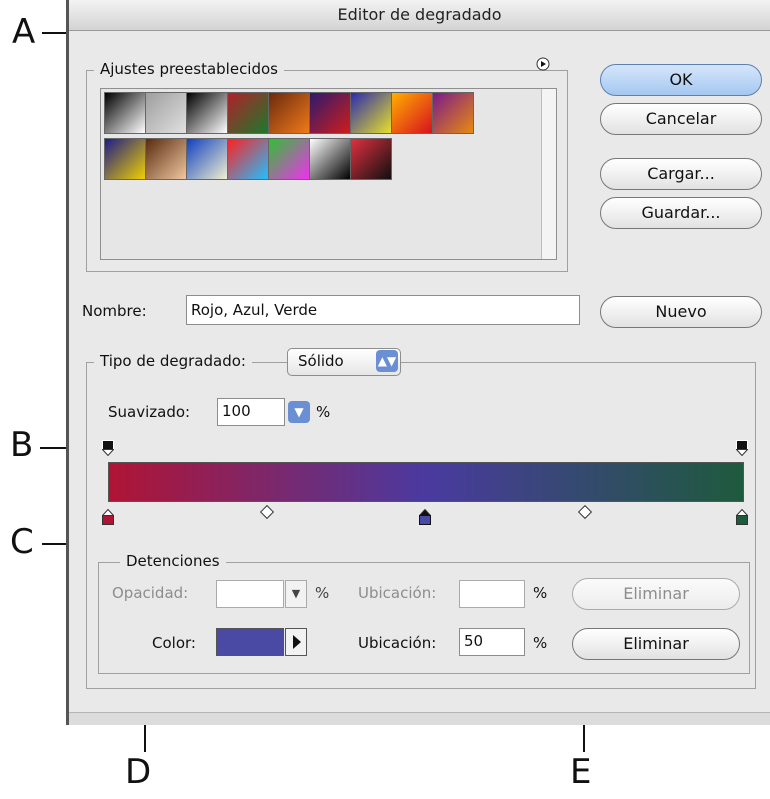 The height and width of the screenshot is (799, 770). Describe the element at coordinates (22, 542) in the screenshot. I see `callout-c: C` at that location.